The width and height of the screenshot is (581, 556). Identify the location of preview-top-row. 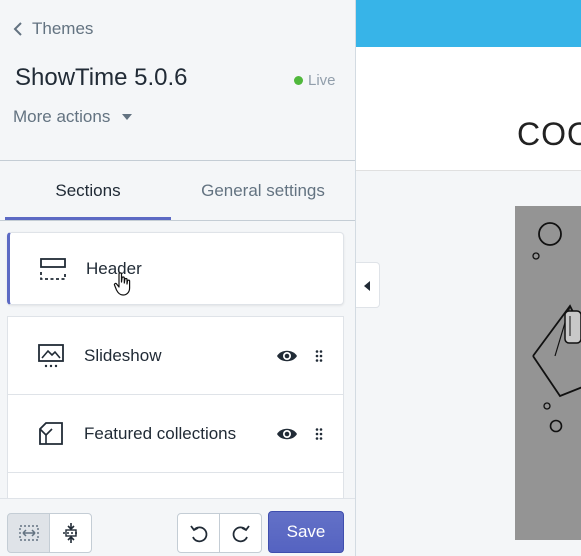
(468, 74).